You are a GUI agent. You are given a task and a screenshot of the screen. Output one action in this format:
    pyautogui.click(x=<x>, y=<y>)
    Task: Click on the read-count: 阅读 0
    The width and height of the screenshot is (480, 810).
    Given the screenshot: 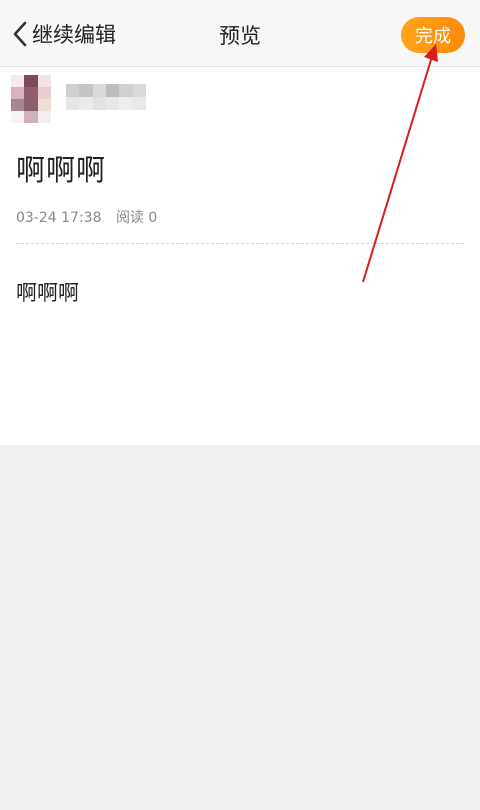 What is the action you would take?
    pyautogui.click(x=136, y=218)
    